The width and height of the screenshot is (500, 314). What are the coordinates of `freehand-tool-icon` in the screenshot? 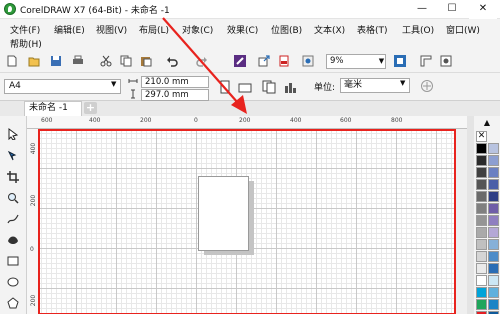 It's located at (13, 219).